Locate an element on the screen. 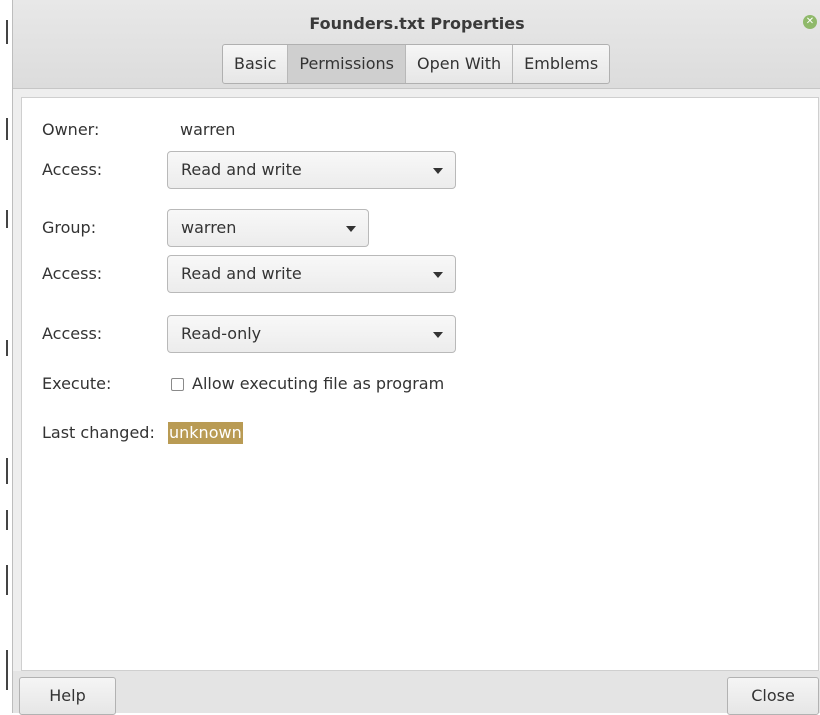  tab-permissions: Permissions is located at coordinates (347, 64).